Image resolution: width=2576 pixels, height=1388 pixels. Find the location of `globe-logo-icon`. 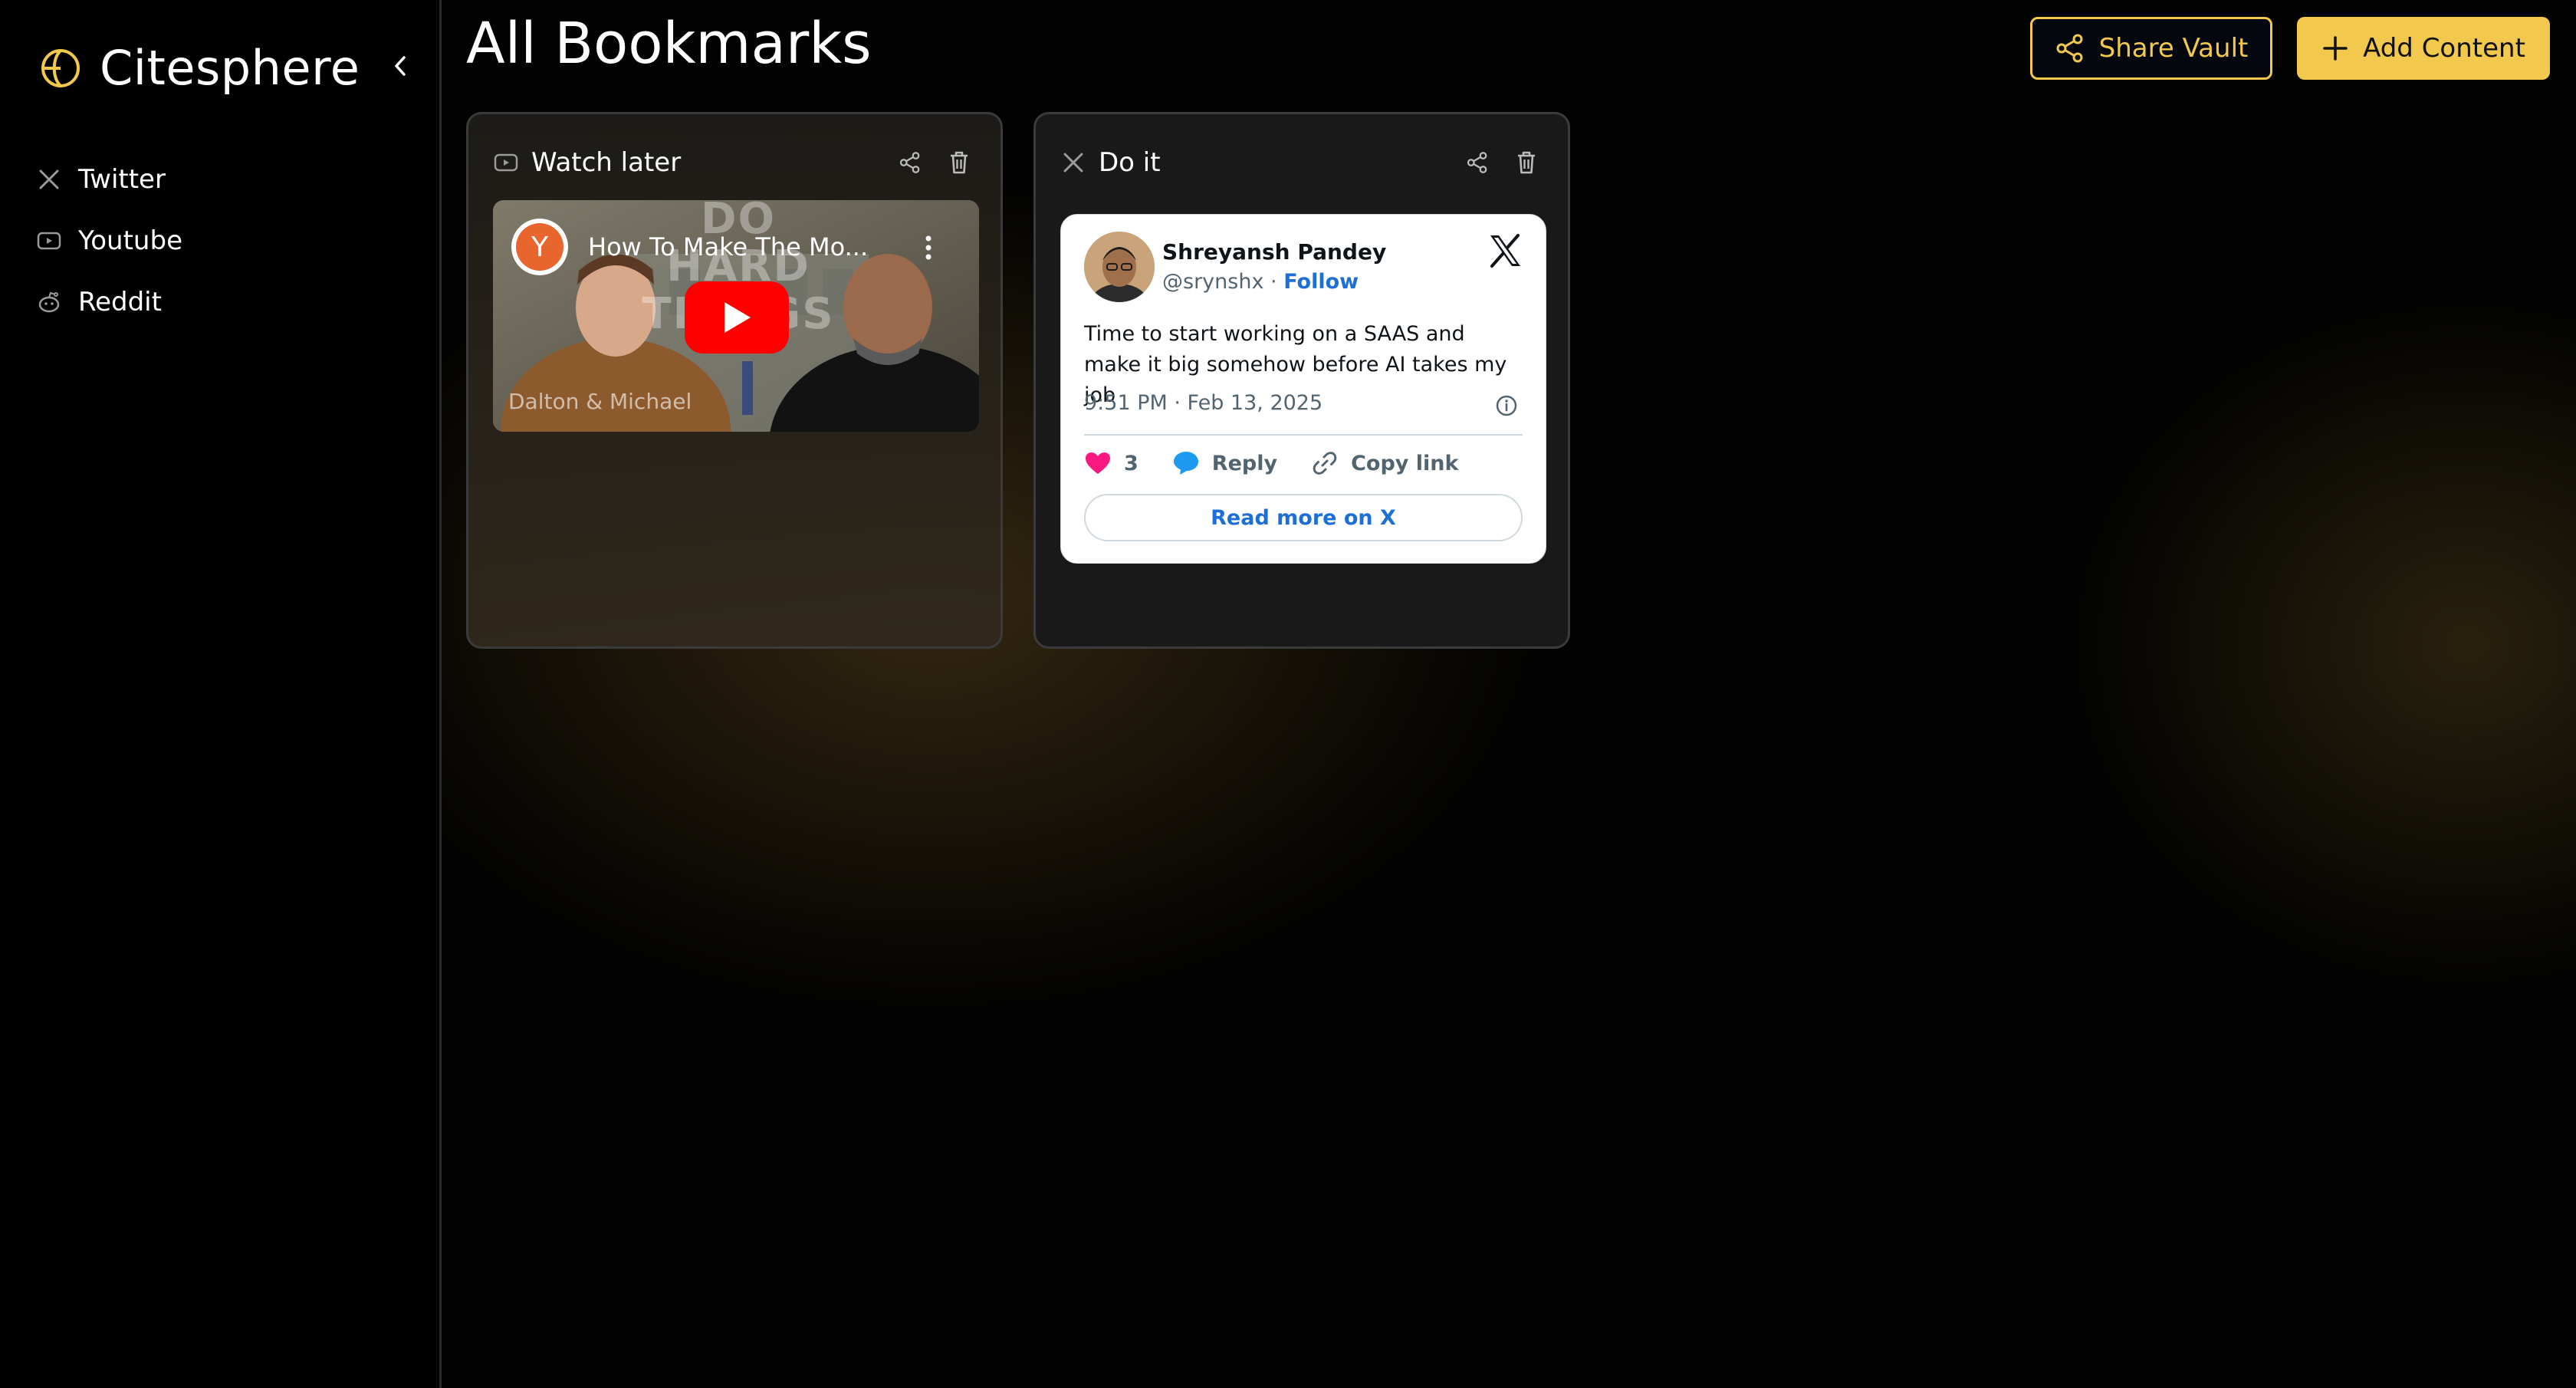

globe-logo-icon is located at coordinates (61, 67).